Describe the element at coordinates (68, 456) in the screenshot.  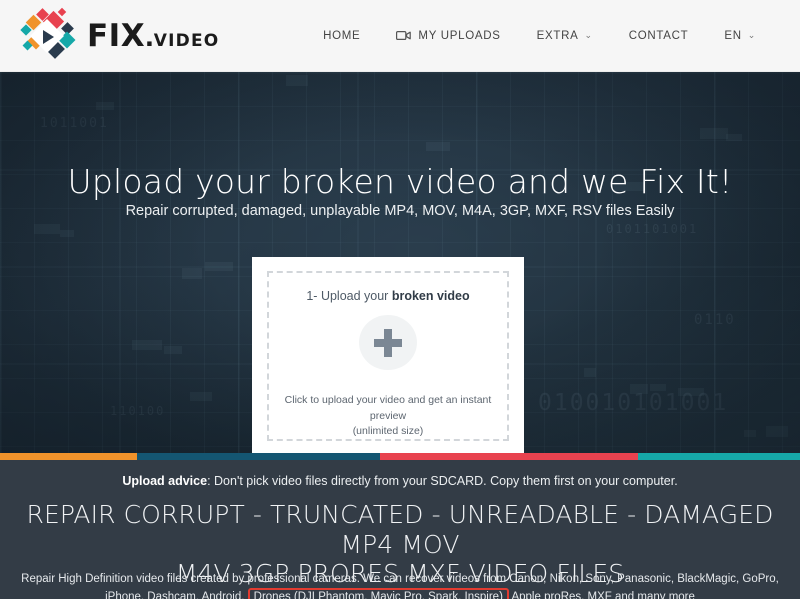
I see `color-bar-segment-orange` at that location.